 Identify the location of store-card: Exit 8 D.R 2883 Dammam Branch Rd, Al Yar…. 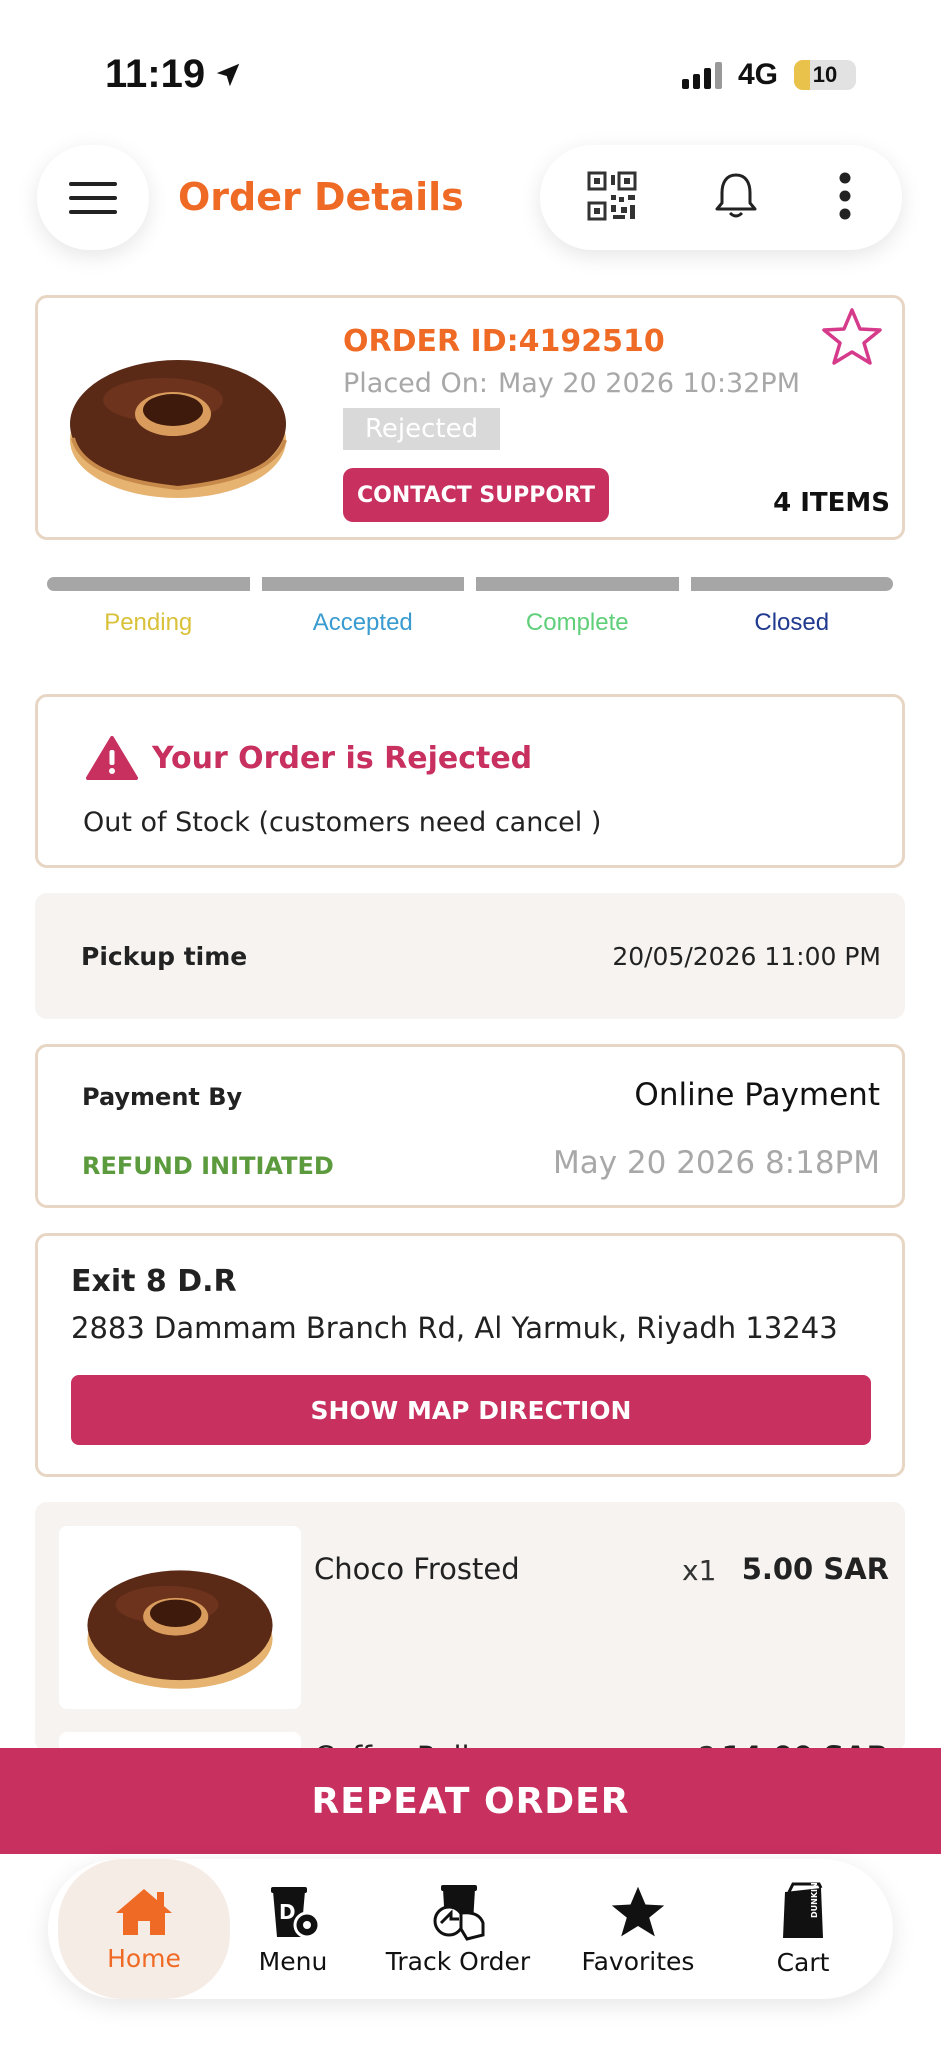
(470, 1355).